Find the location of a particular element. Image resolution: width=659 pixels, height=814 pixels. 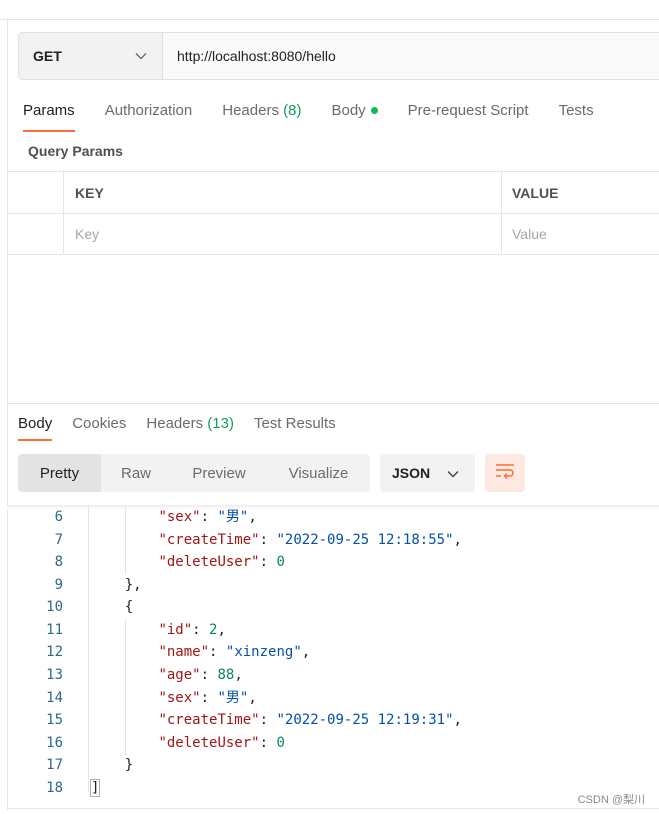

code-line: 16 "deleteUser": 0 is located at coordinates (327, 743).